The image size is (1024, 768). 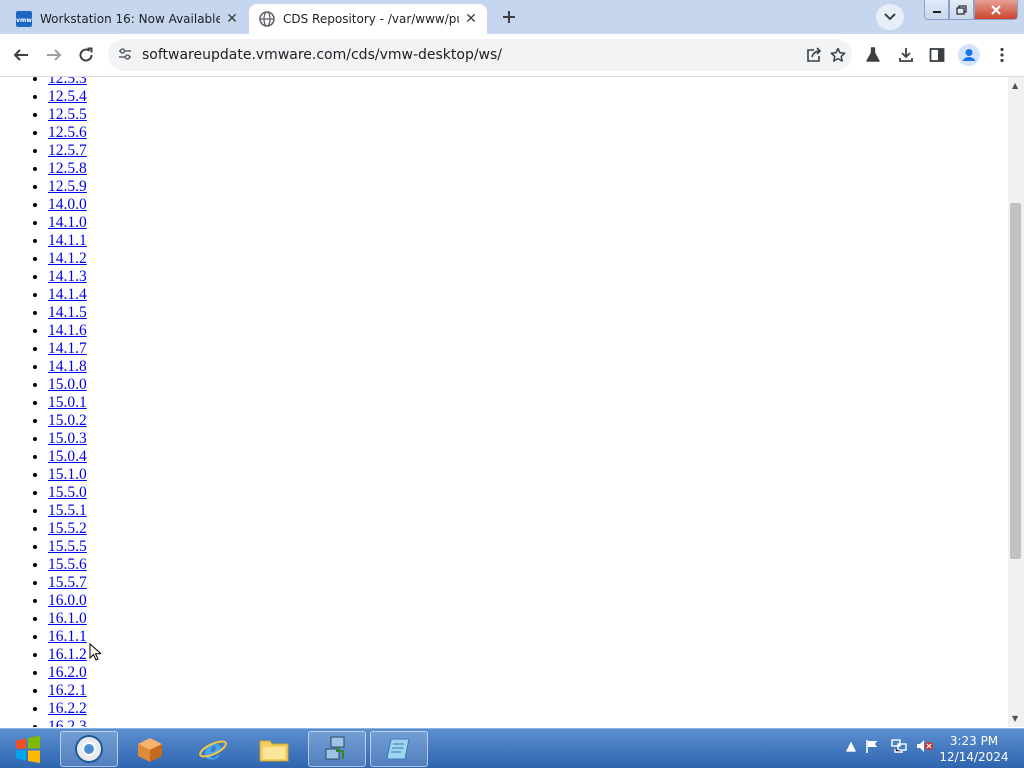 What do you see at coordinates (969, 55) in the screenshot?
I see `profile-avatar` at bounding box center [969, 55].